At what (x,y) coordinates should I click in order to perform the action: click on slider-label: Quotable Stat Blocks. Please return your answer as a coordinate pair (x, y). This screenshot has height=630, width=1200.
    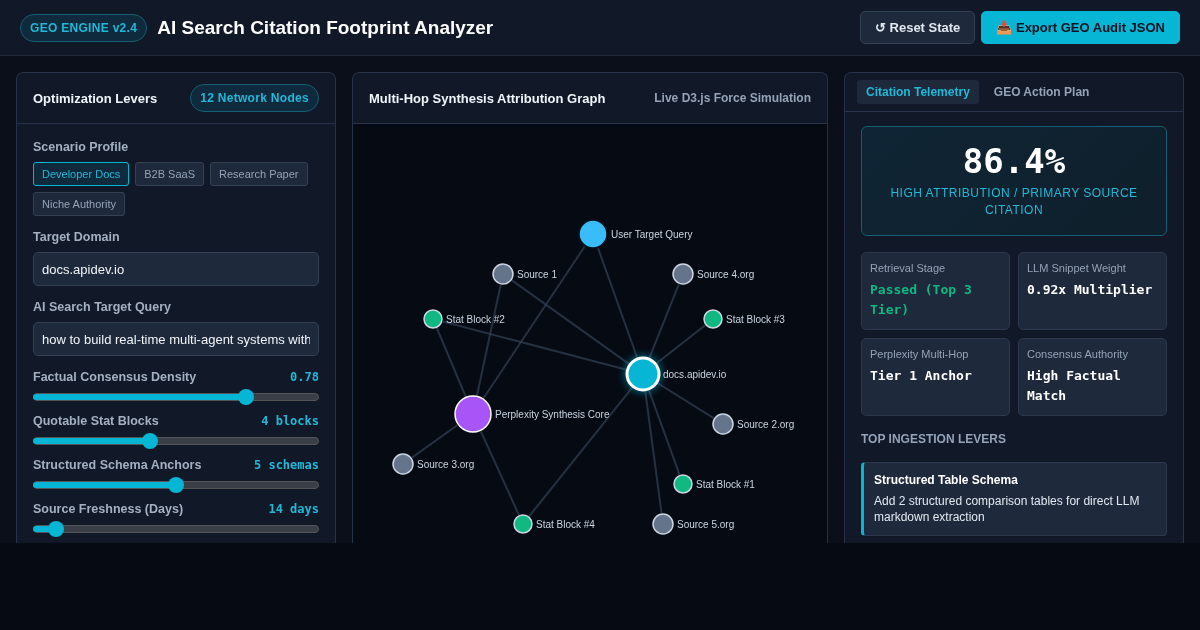
    Looking at the image, I should click on (96, 421).